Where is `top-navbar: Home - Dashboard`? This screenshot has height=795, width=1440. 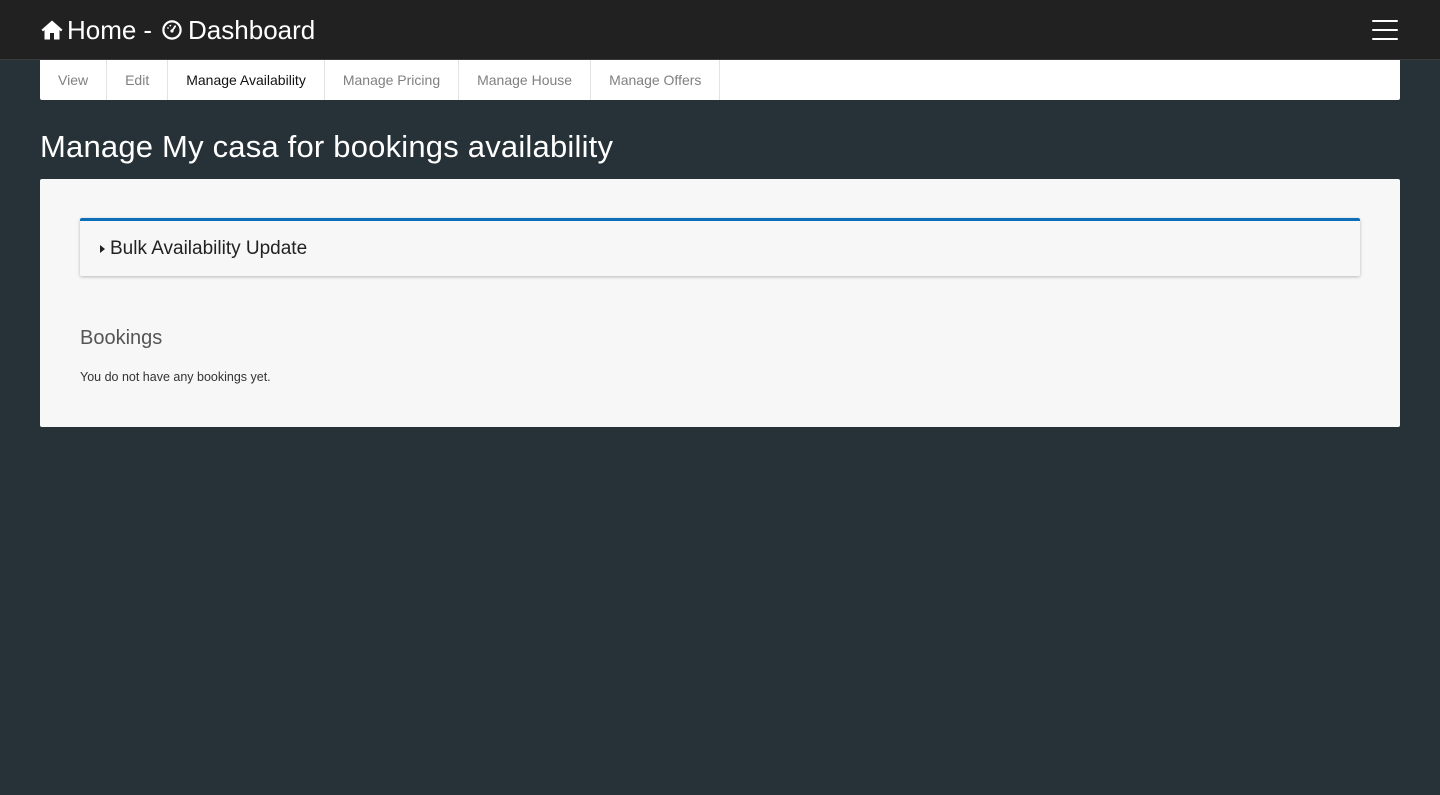
top-navbar: Home - Dashboard is located at coordinates (720, 30).